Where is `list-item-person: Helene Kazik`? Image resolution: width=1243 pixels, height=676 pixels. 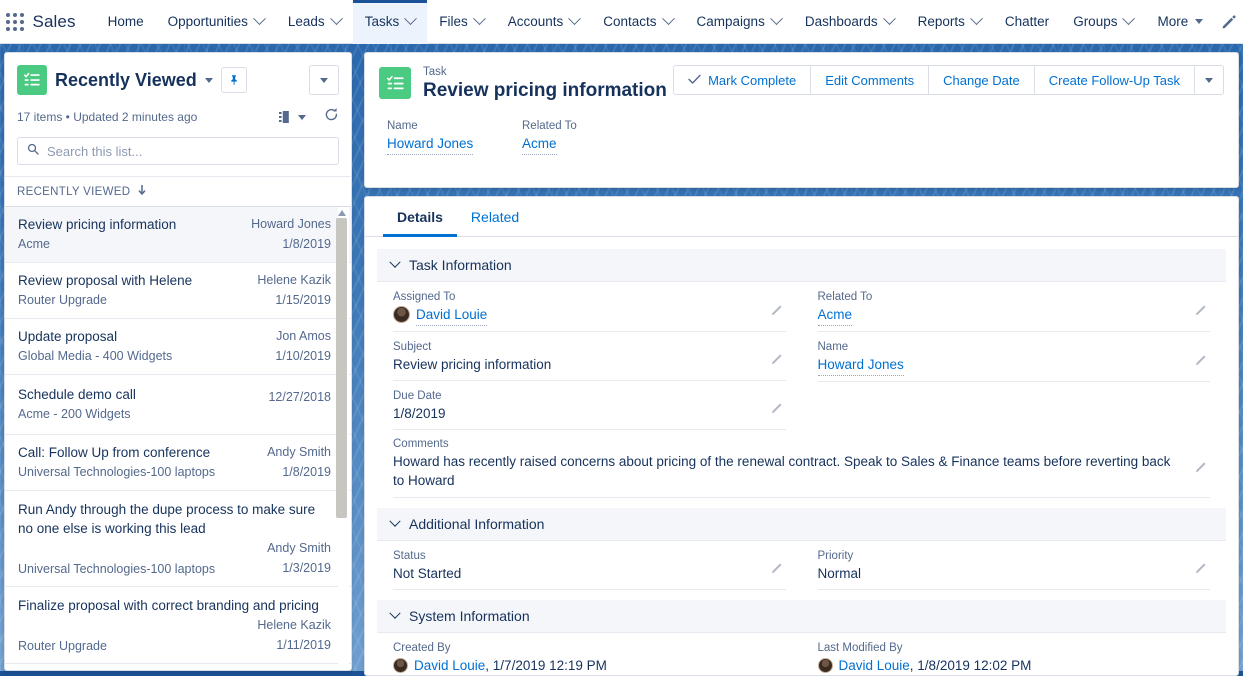
list-item-person: Helene Kazik is located at coordinates (294, 280).